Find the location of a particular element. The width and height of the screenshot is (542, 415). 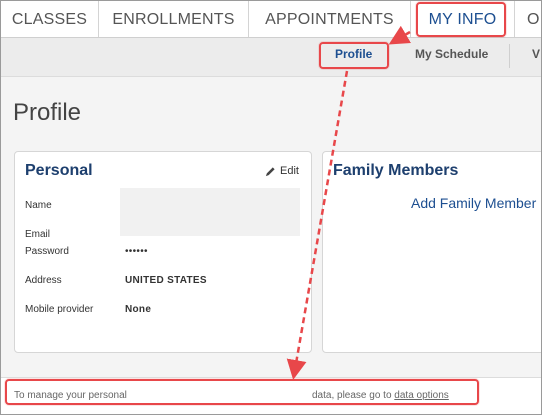

password-value: •••••• is located at coordinates (136, 251).